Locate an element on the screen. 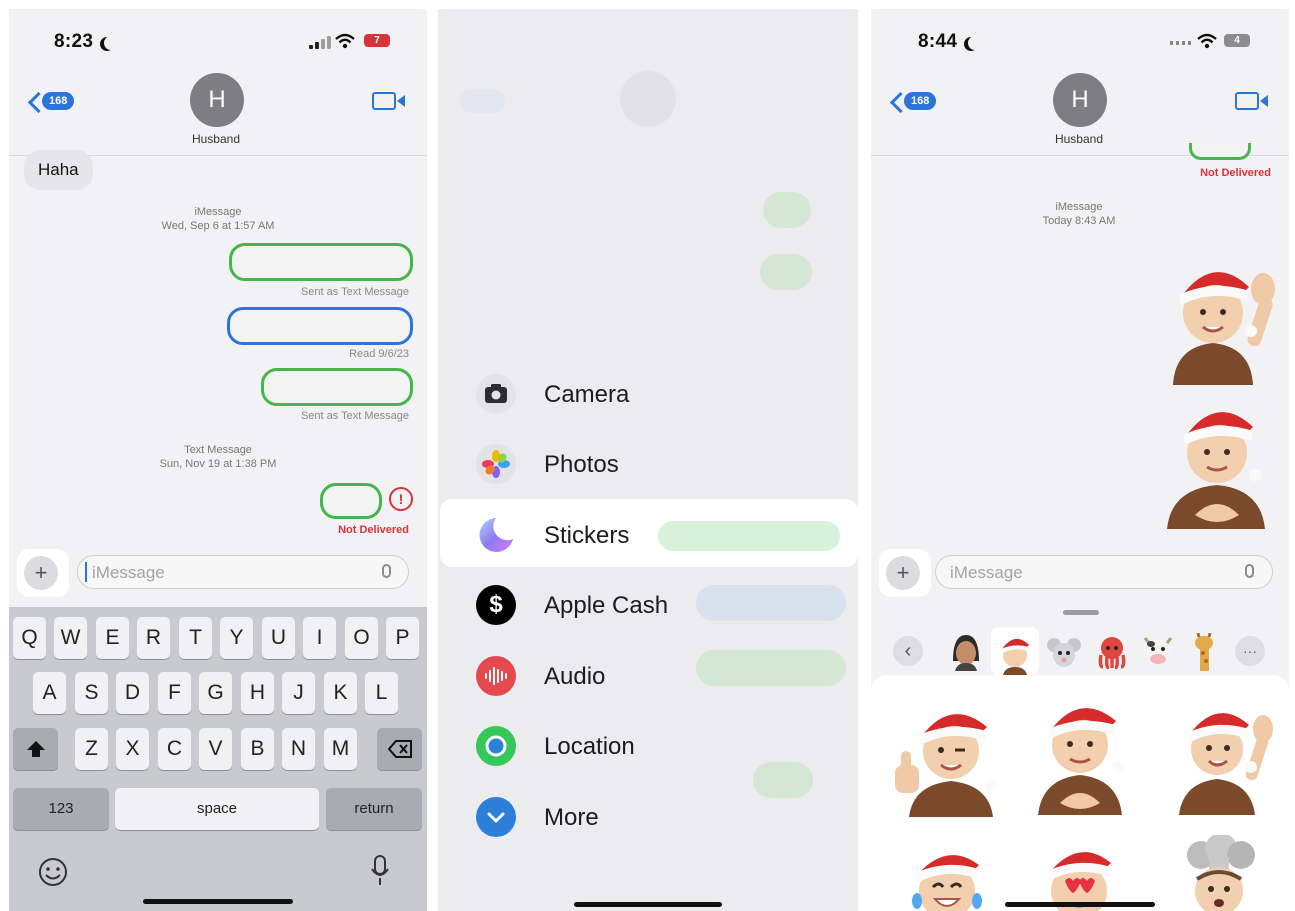 The width and height of the screenshot is (1295, 911). santa-memoji-icon is located at coordinates (1015, 656).